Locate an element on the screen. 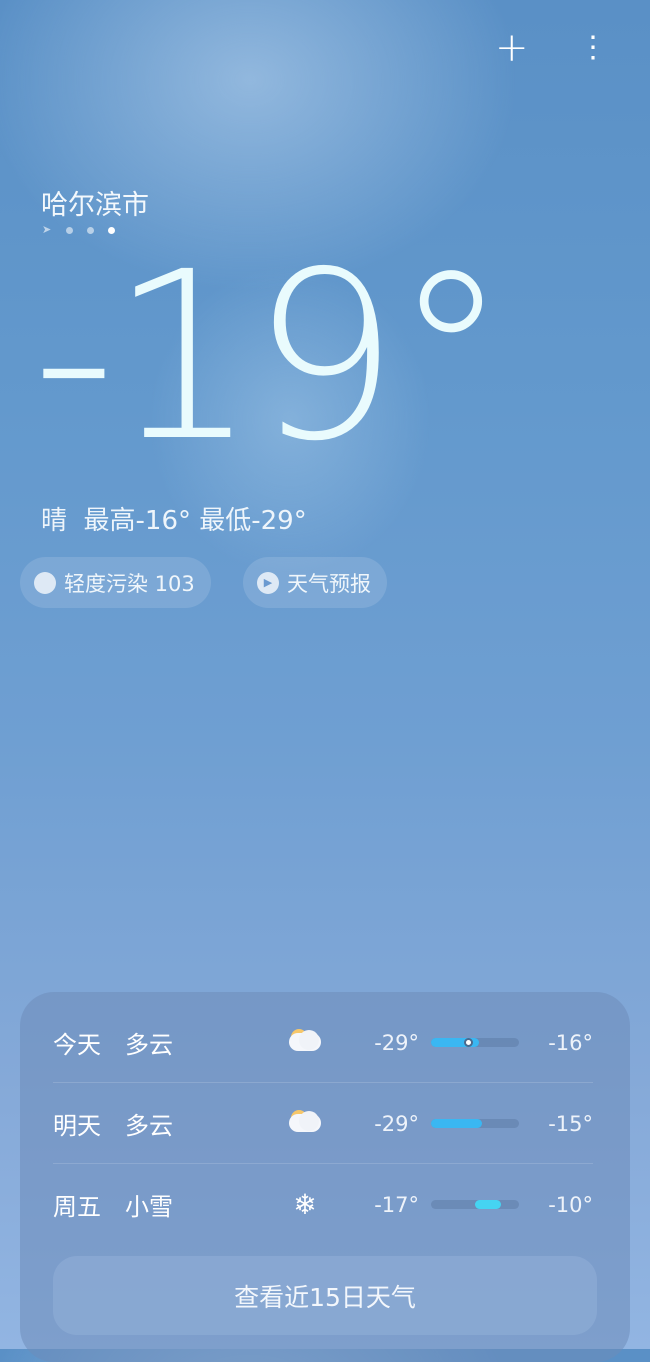 This screenshot has height=1362, width=650. snowflake-icon: ❄ is located at coordinates (305, 1204).